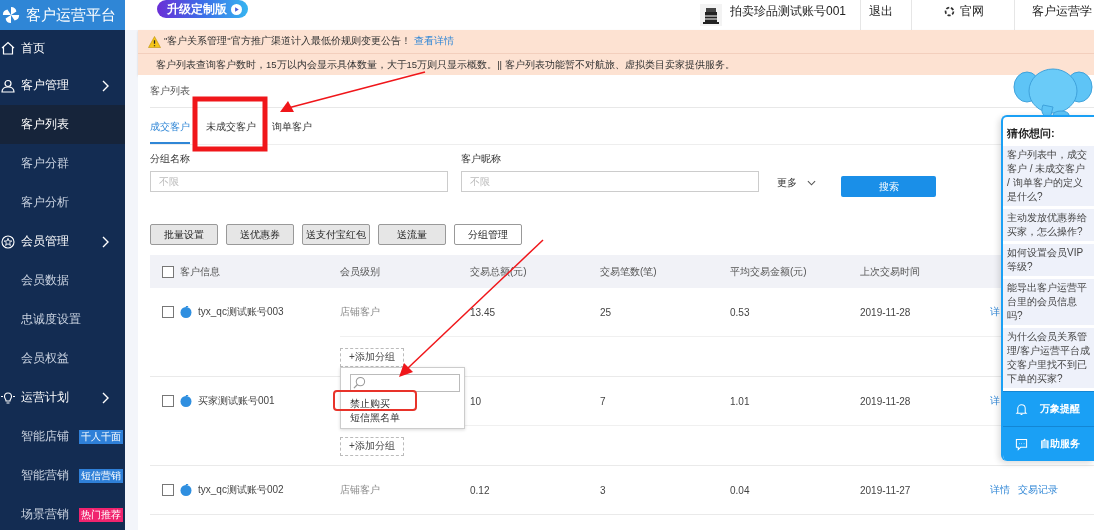 The image size is (1094, 530). Describe the element at coordinates (481, 159) in the screenshot. I see `field-label: 客户昵称` at that location.